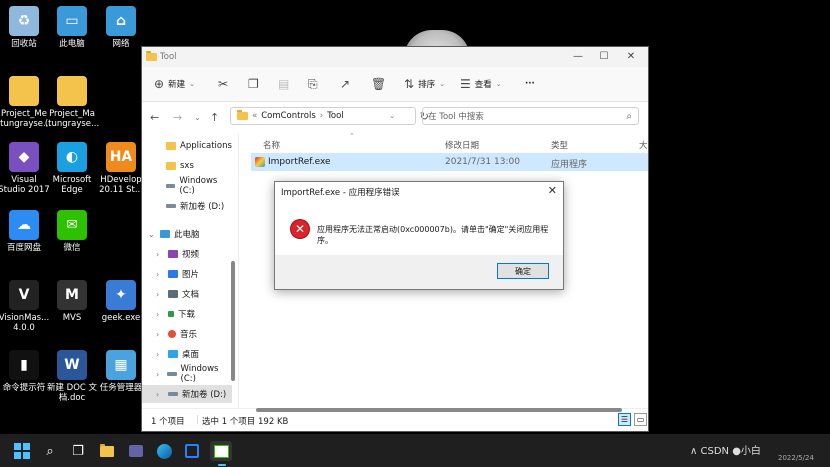  Describe the element at coordinates (345, 84) in the screenshot. I see `share-button: ↗` at that location.